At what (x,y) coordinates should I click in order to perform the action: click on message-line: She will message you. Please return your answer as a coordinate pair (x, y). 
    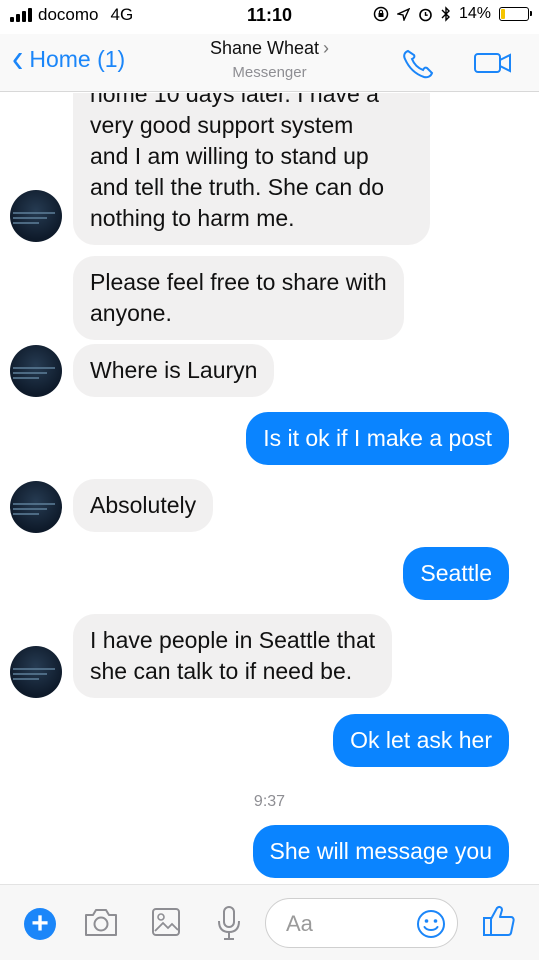
    Looking at the image, I should click on (380, 851).